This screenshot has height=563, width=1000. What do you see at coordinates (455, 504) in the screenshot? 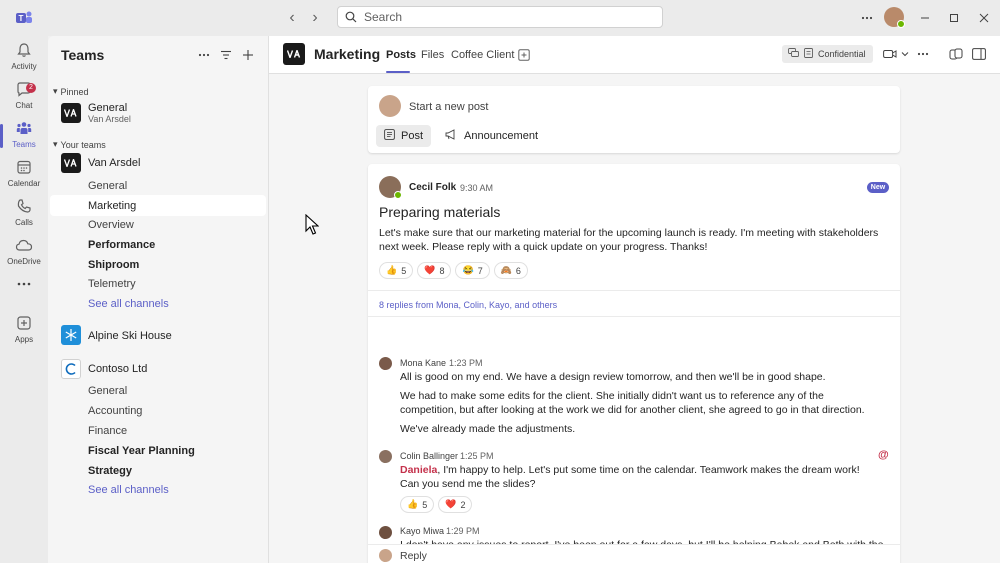
I see `reaction-heart: ❤️ 2` at bounding box center [455, 504].